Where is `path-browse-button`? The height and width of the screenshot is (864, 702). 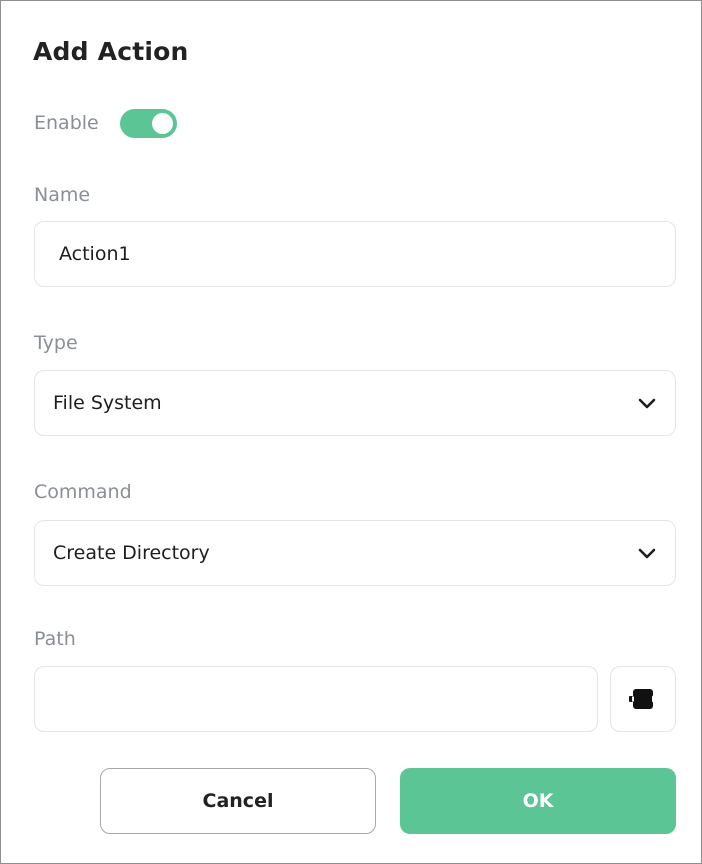 path-browse-button is located at coordinates (643, 699).